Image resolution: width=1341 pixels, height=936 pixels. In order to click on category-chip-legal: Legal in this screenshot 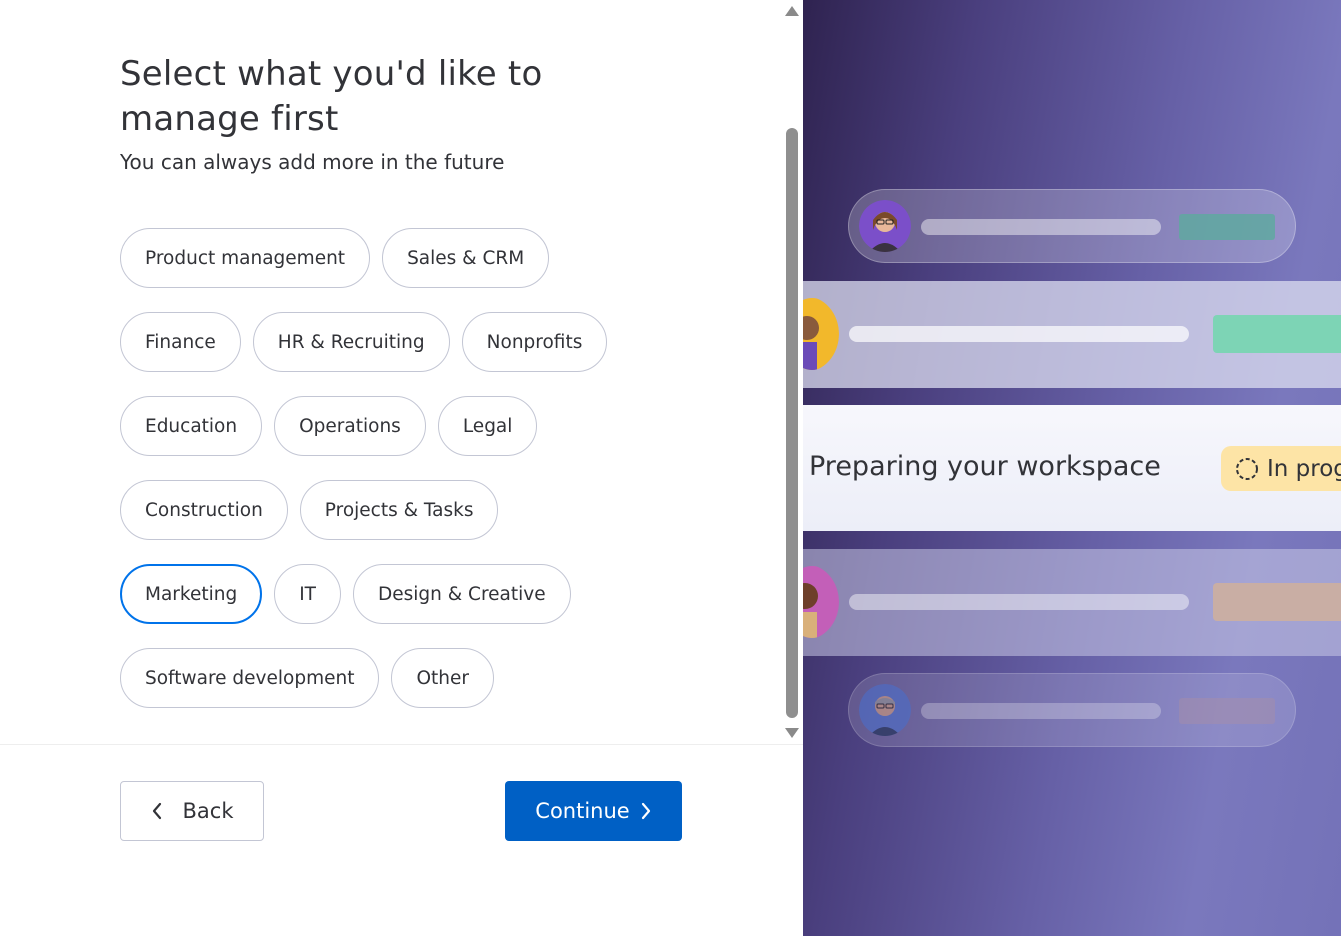, I will do `click(487, 426)`.